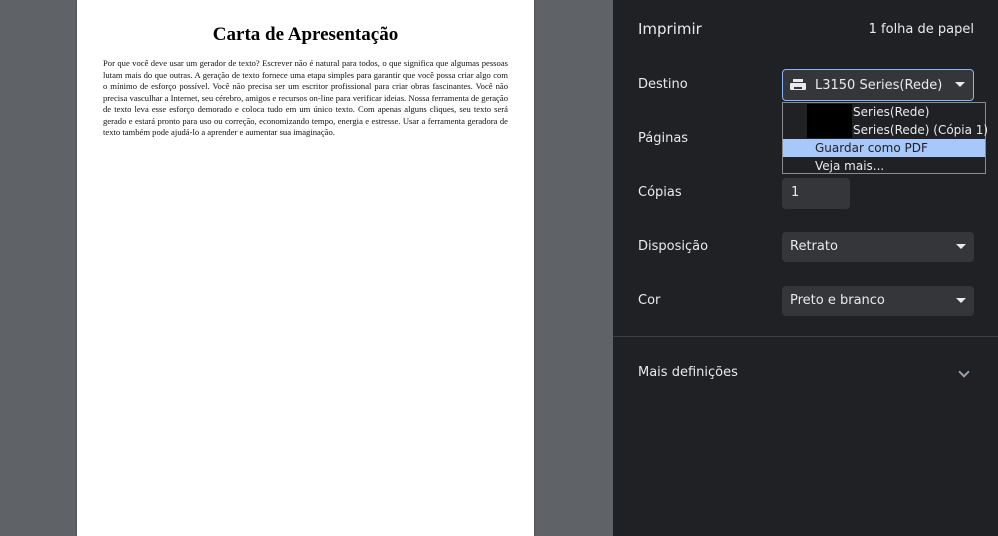 The image size is (998, 536). I want to click on color-value: Preto e branco, so click(837, 300).